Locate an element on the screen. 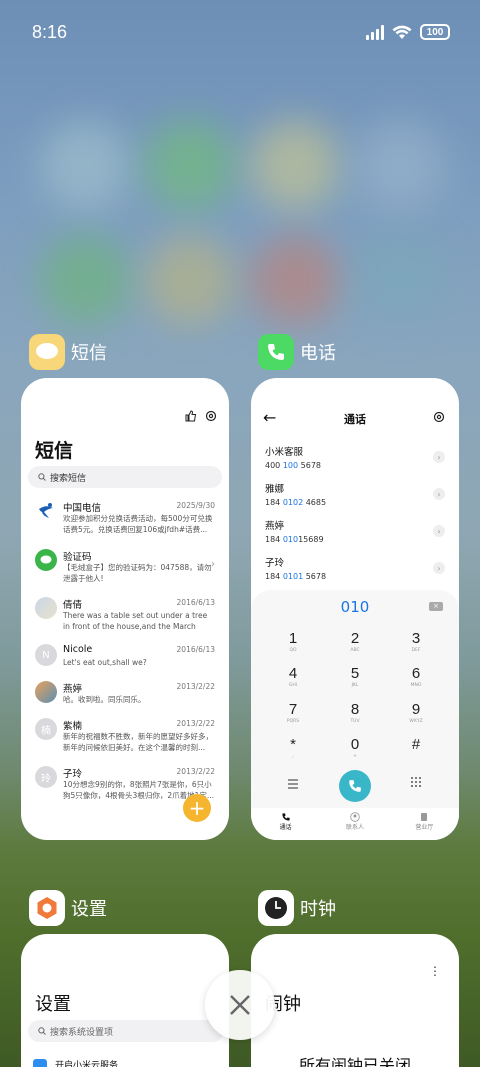 This screenshot has height=1067, width=480. dial-key-3: 3 DEF is located at coordinates (416, 647).